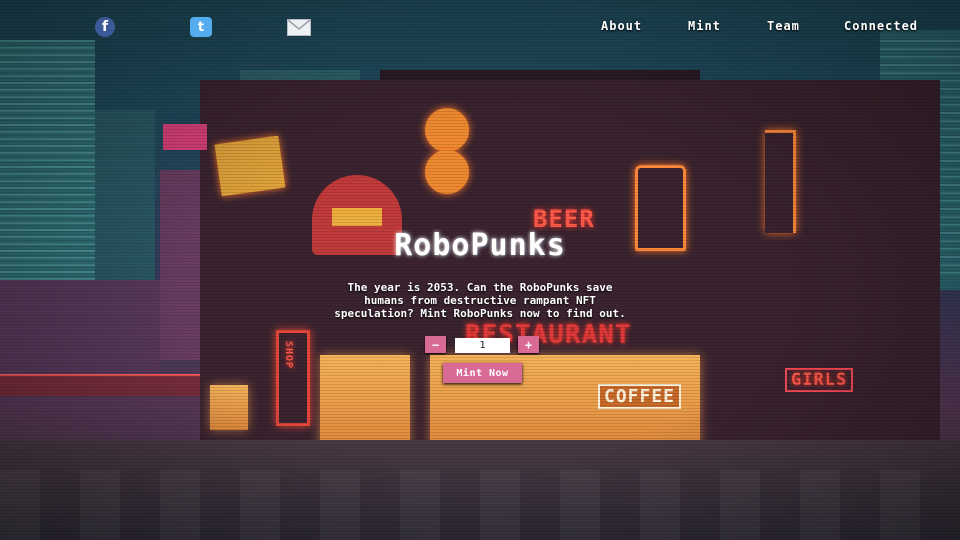  I want to click on robot-visor, so click(357, 217).